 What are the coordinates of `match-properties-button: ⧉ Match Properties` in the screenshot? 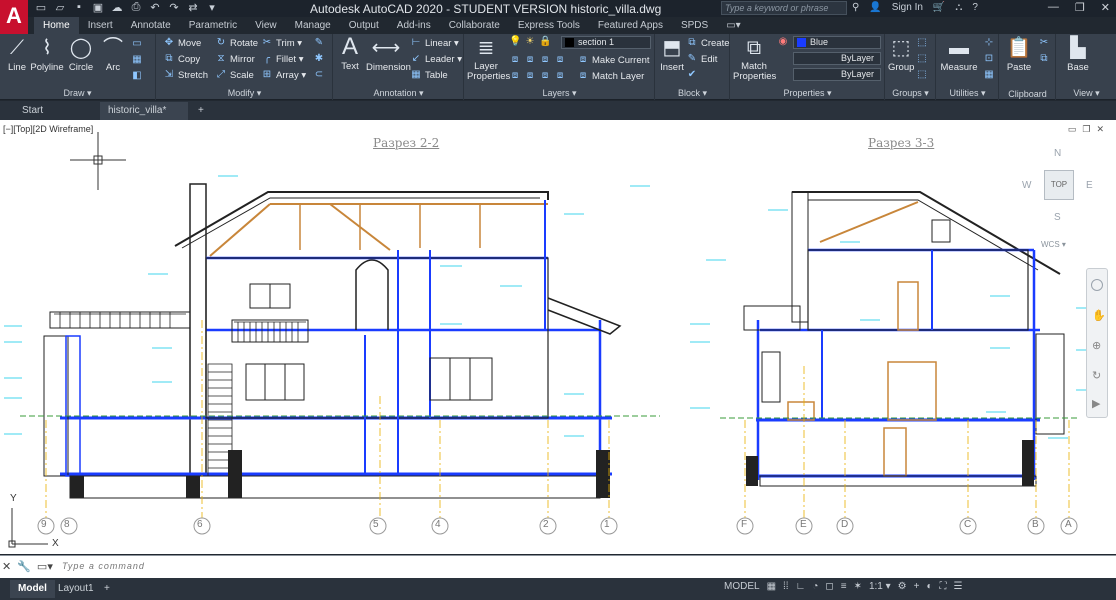 It's located at (754, 59).